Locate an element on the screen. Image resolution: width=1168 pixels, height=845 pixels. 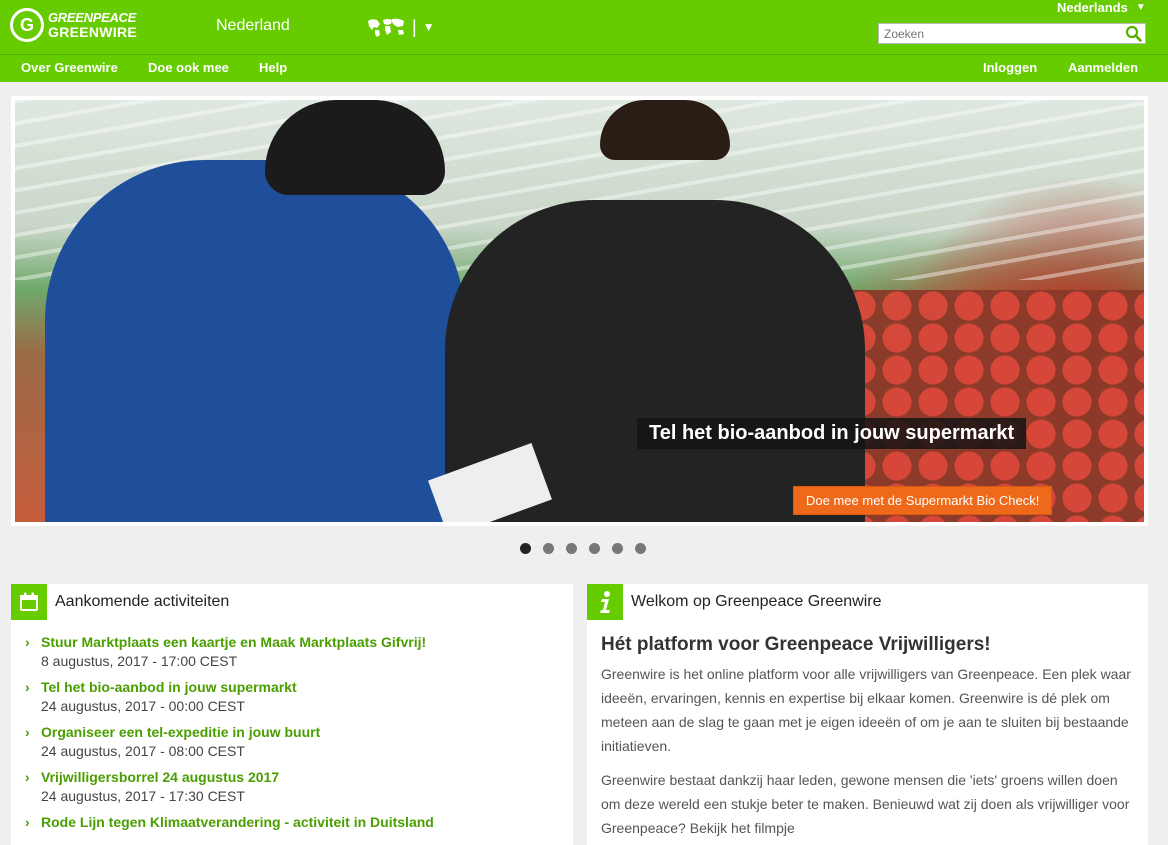
carousel-dots is located at coordinates (589, 548).